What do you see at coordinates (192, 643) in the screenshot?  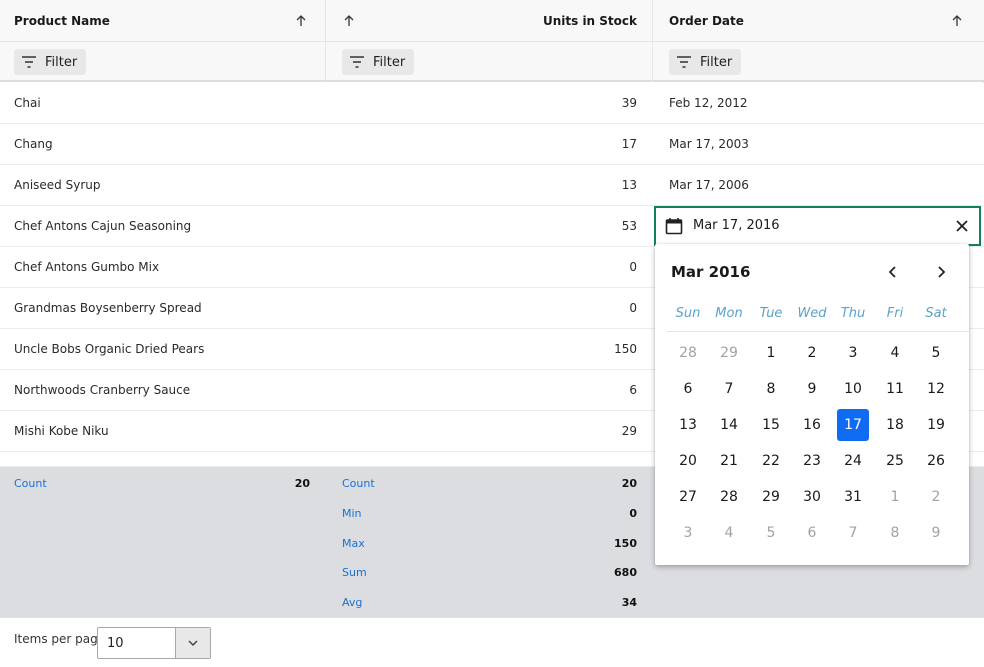 I see `items-per-page-toggle` at bounding box center [192, 643].